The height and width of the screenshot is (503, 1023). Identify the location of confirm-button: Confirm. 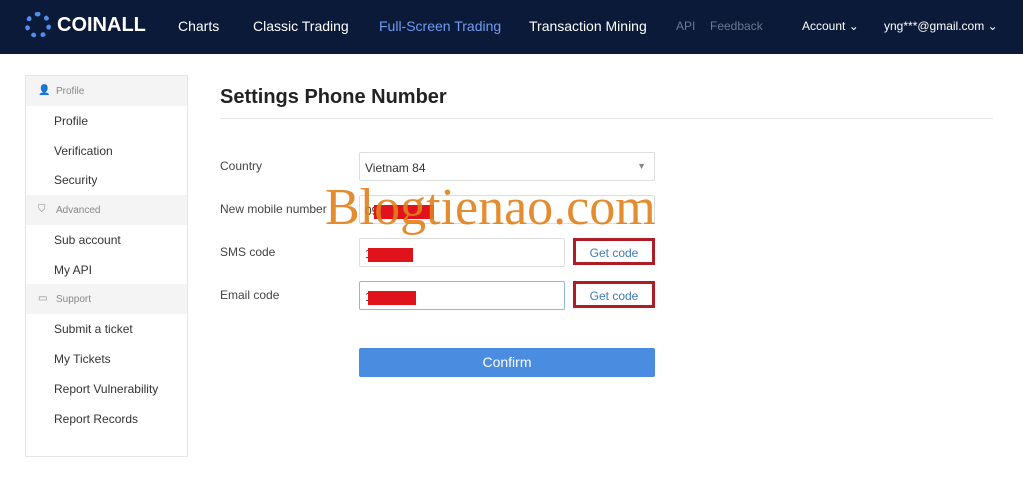
(507, 362).